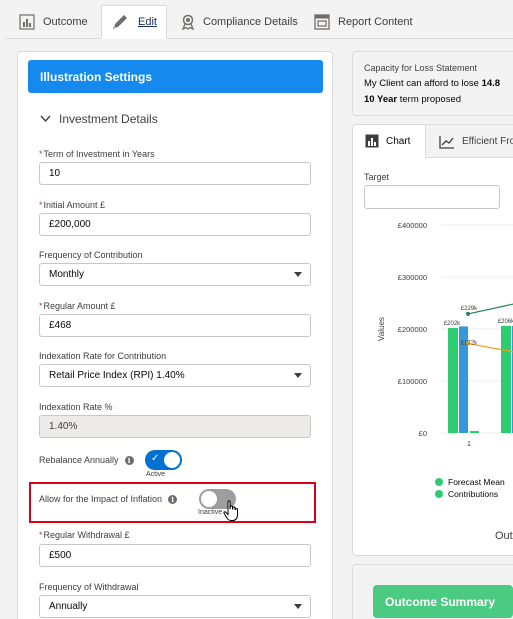  I want to click on tab-efficient-frontier: Efficient Fro, so click(476, 141).